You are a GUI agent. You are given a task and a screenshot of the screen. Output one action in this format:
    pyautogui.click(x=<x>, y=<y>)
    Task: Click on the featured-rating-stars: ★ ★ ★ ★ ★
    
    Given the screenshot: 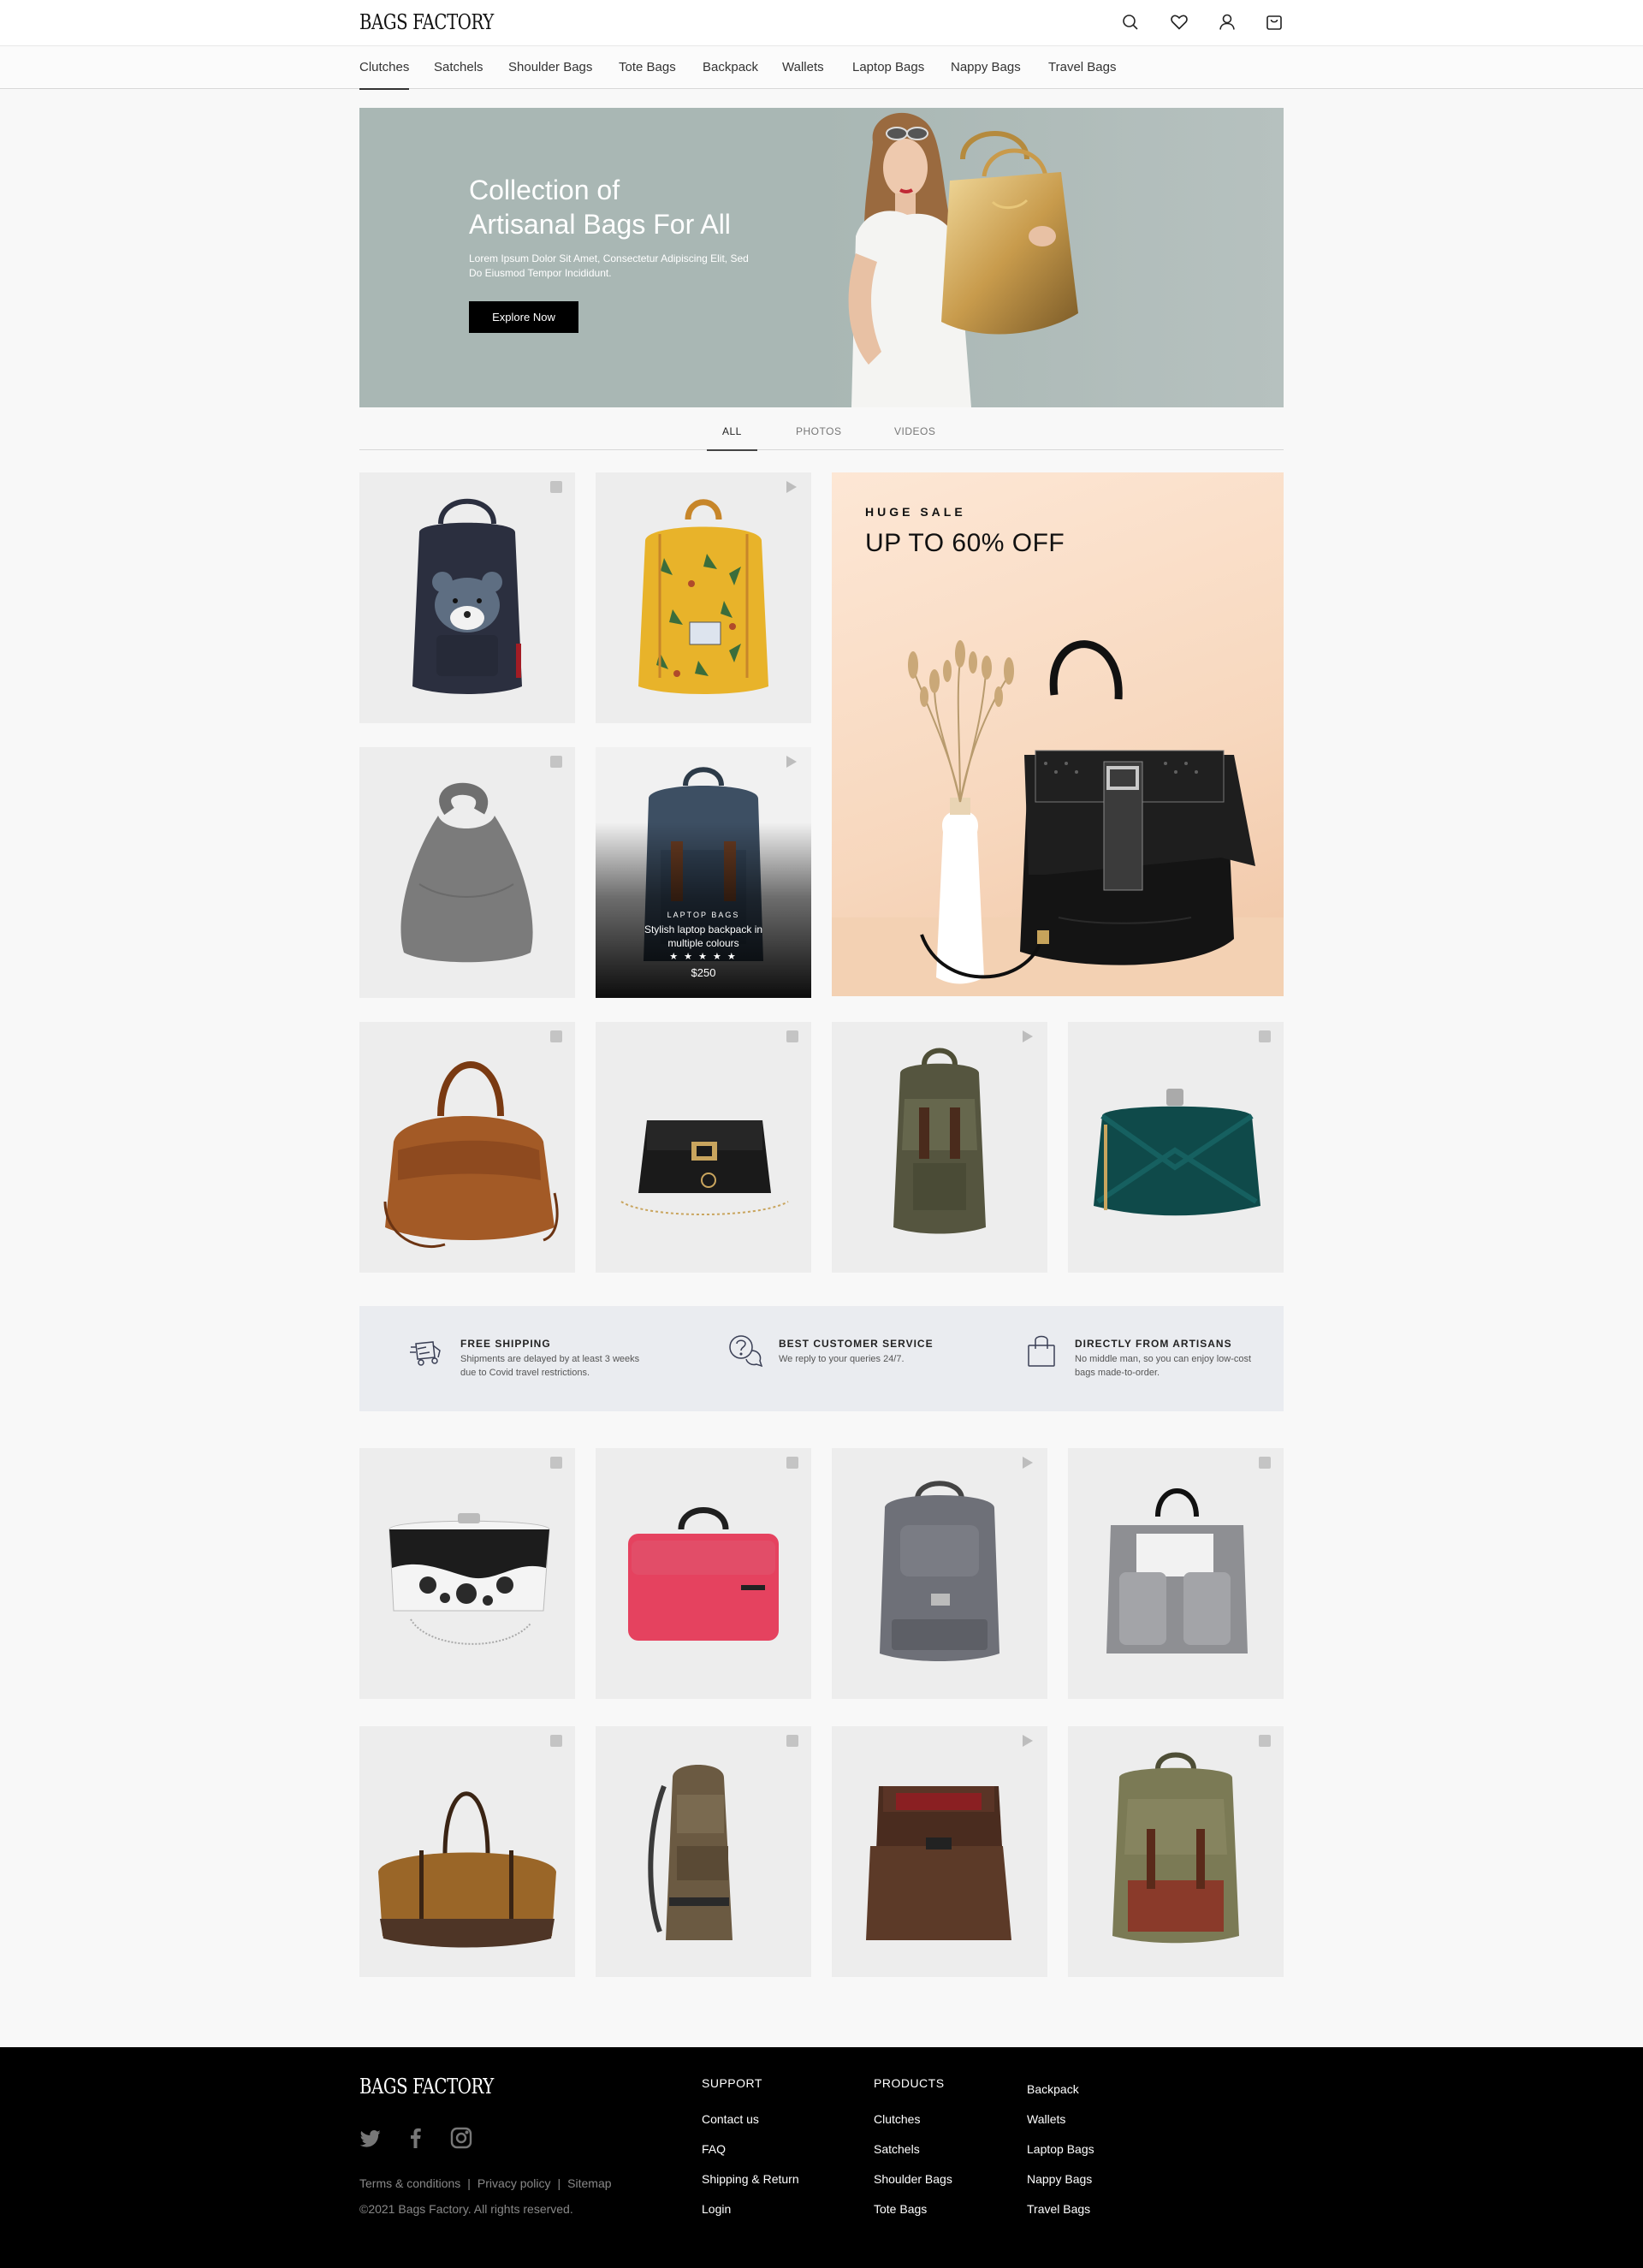 What is the action you would take?
    pyautogui.click(x=703, y=957)
    